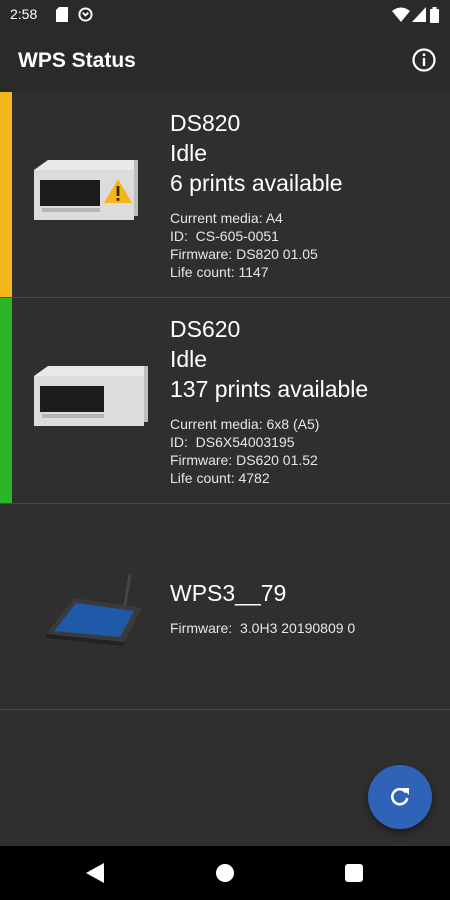 The image size is (450, 900). What do you see at coordinates (424, 60) in the screenshot?
I see `info-icon` at bounding box center [424, 60].